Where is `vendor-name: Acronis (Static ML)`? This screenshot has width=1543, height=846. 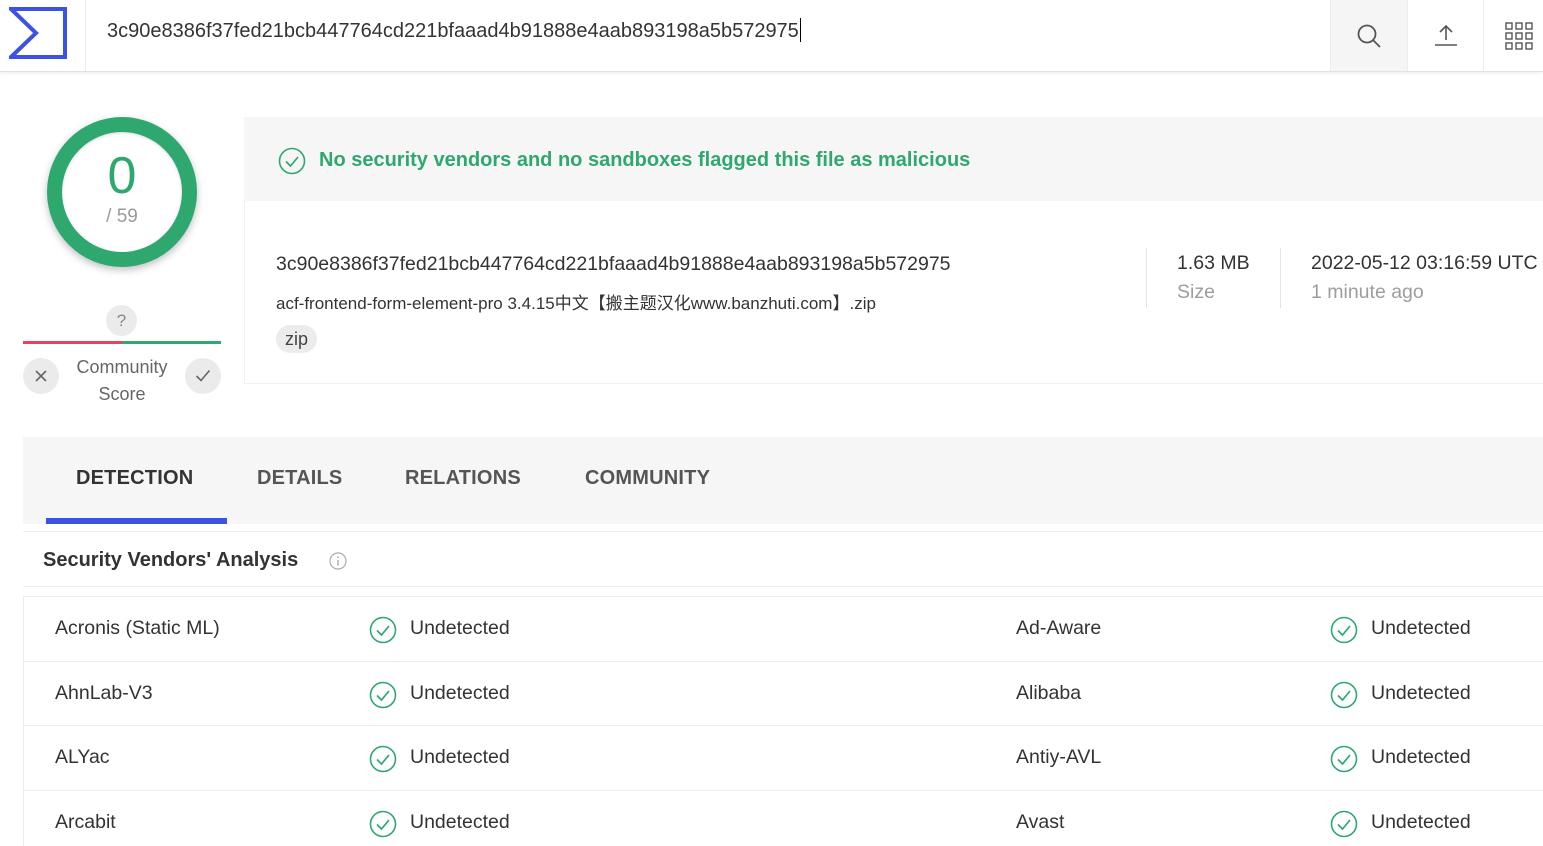
vendor-name: Acronis (Static ML) is located at coordinates (137, 628).